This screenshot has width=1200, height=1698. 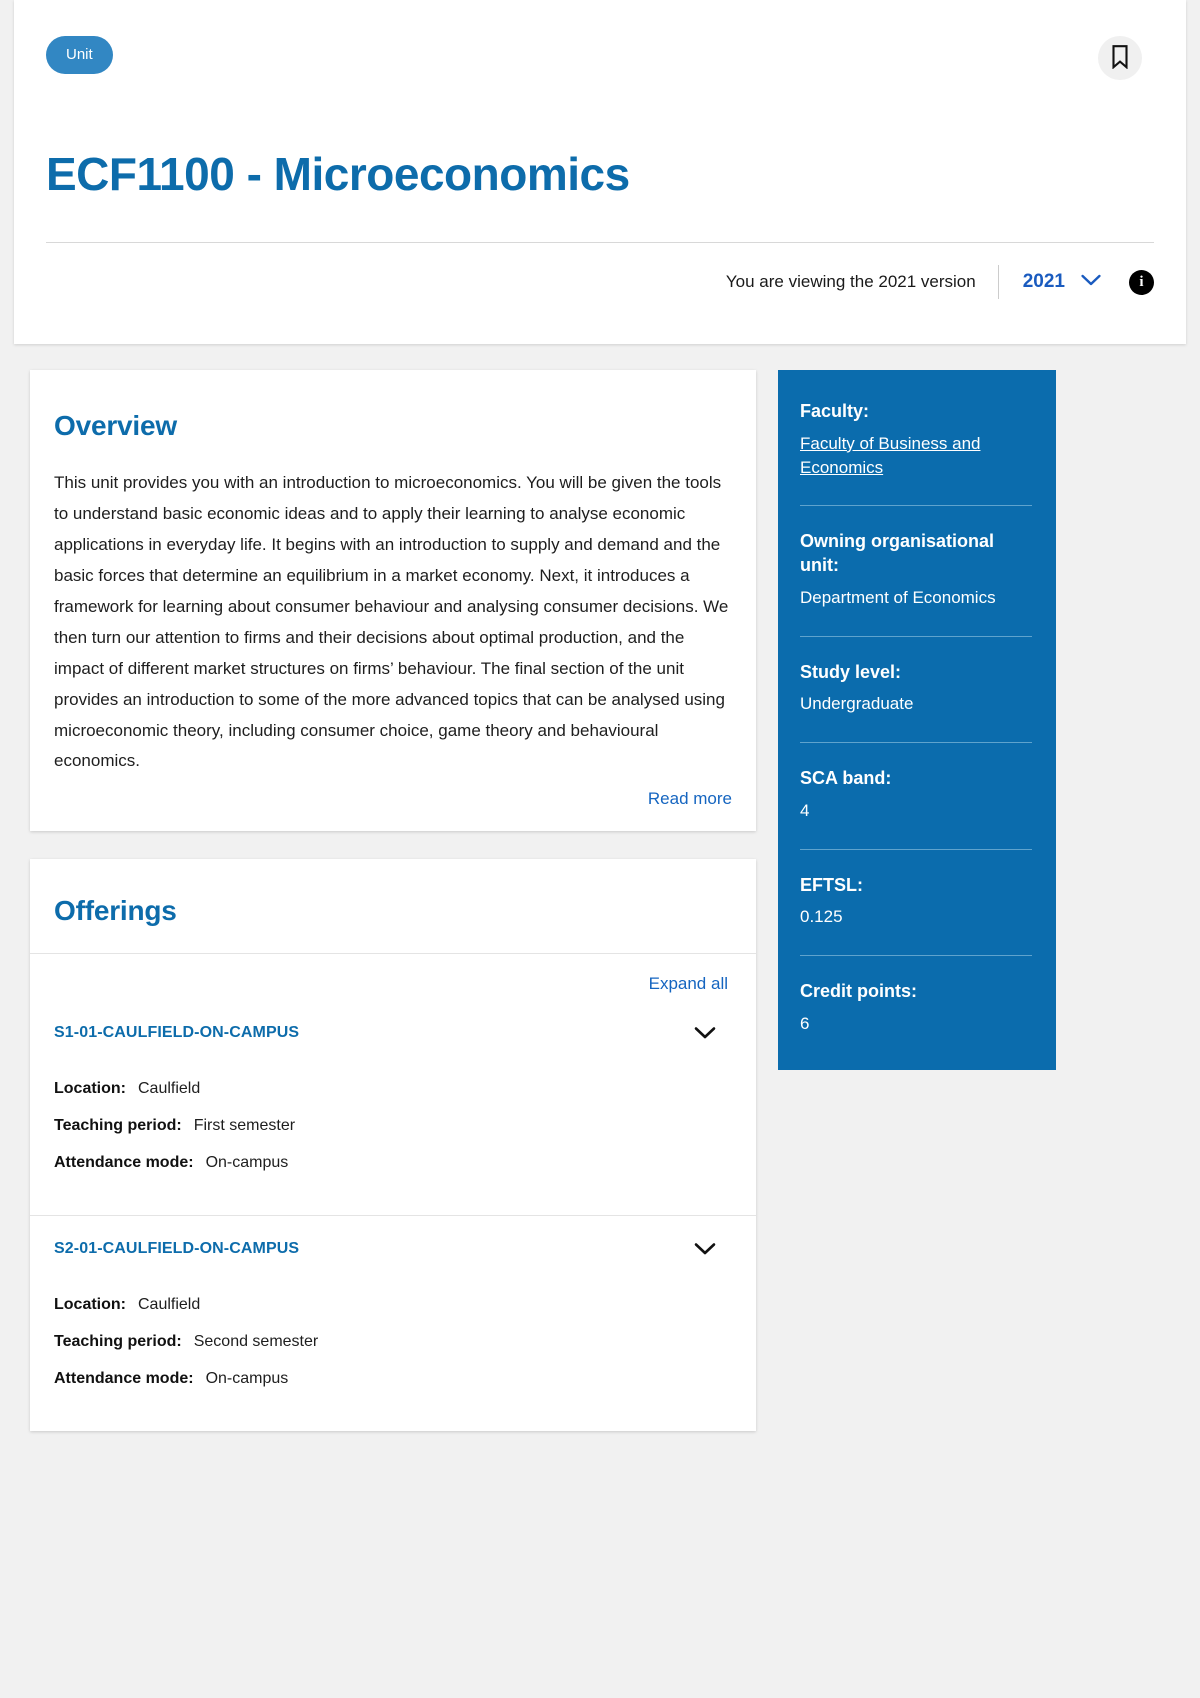 What do you see at coordinates (393, 977) in the screenshot?
I see `expand-all-row: Expand all` at bounding box center [393, 977].